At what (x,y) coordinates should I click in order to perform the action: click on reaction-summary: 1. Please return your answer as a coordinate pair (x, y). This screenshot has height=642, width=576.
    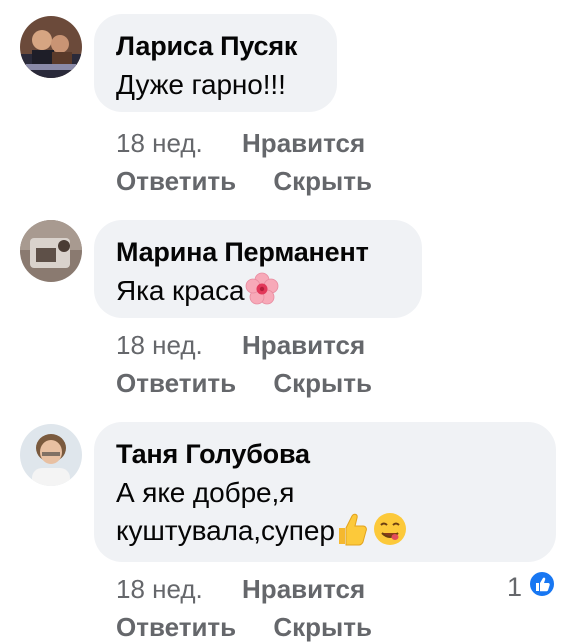
    Looking at the image, I should click on (531, 587).